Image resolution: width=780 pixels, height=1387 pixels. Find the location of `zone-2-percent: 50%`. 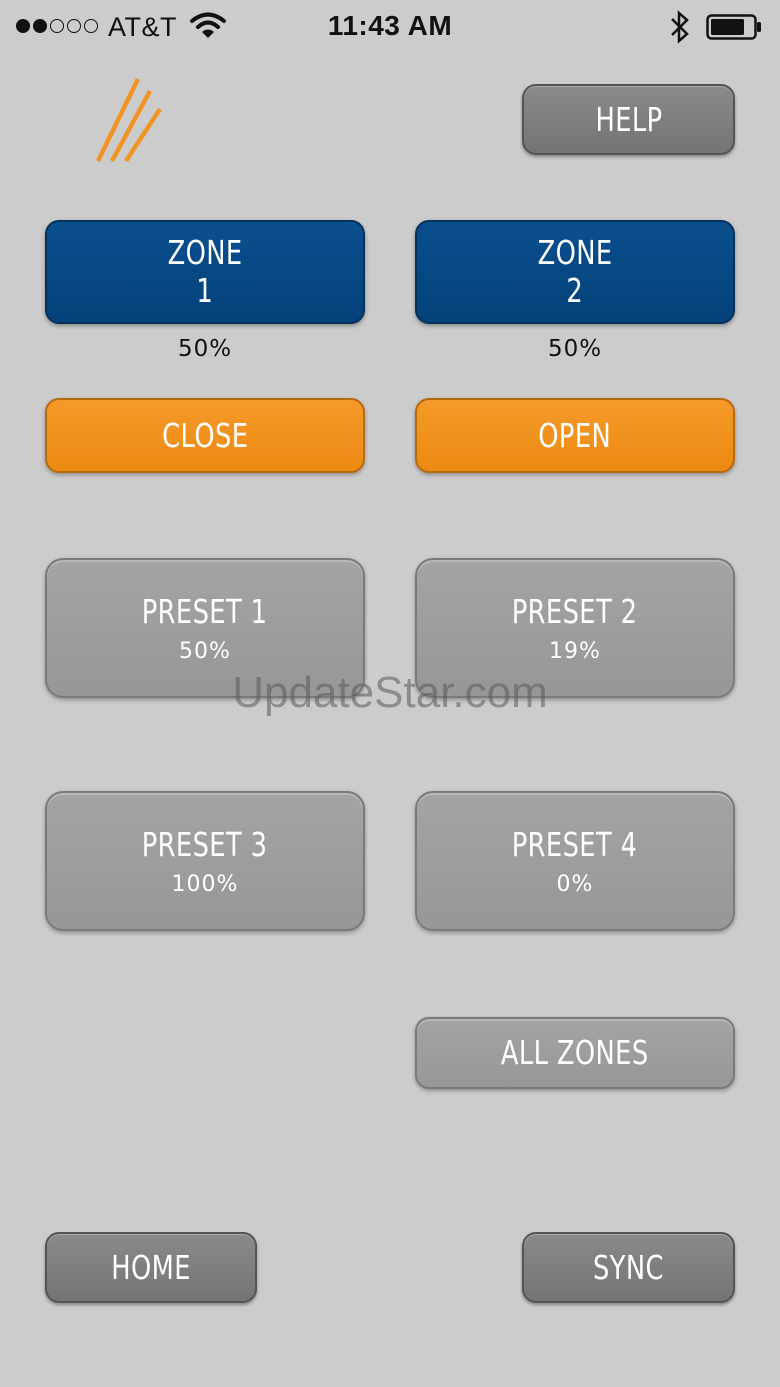

zone-2-percent: 50% is located at coordinates (575, 349).